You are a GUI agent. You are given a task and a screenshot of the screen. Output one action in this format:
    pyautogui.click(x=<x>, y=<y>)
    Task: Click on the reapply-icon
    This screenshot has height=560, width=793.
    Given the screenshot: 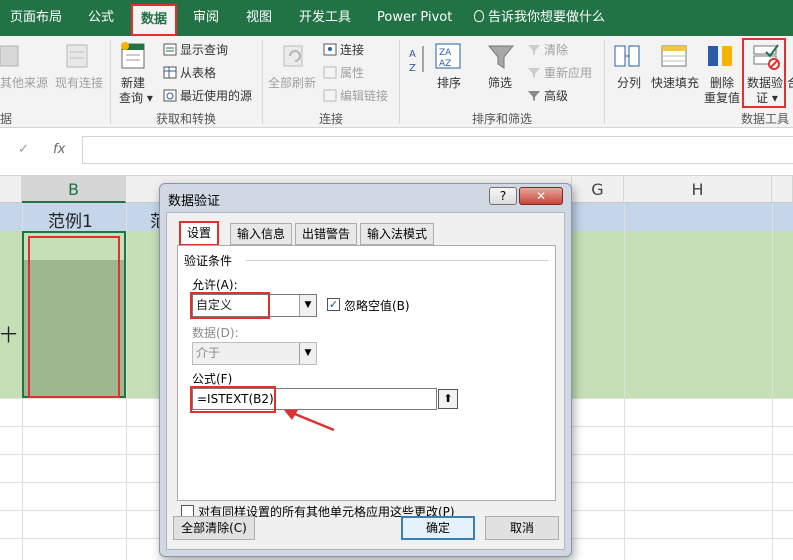 What is the action you would take?
    pyautogui.click(x=534, y=73)
    